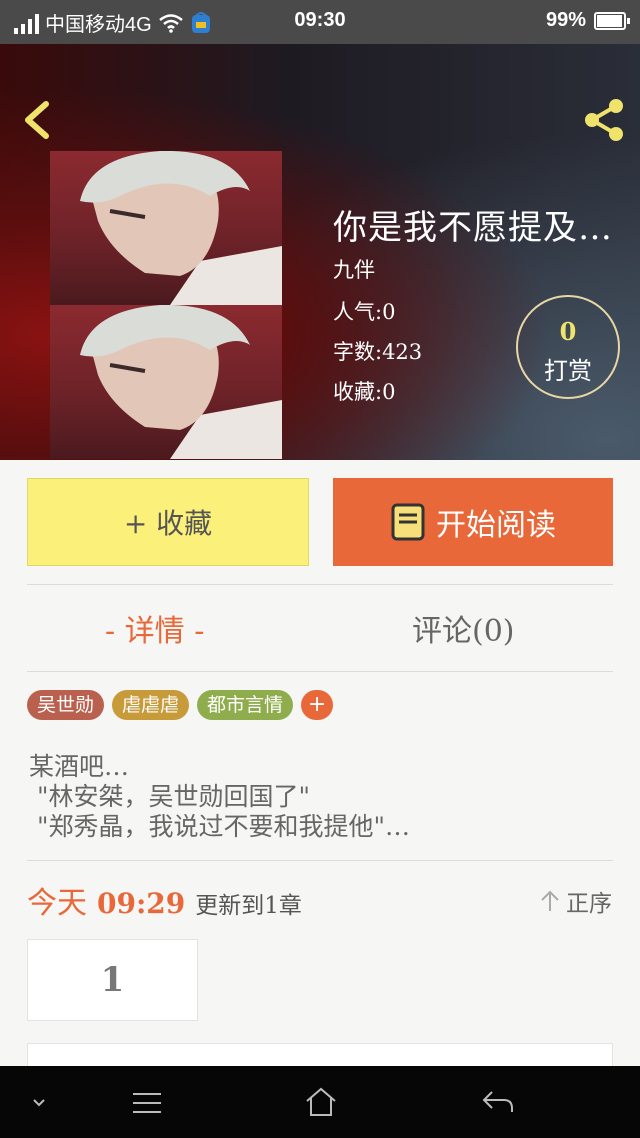  Describe the element at coordinates (147, 1103) in the screenshot. I see `menu-icon` at that location.